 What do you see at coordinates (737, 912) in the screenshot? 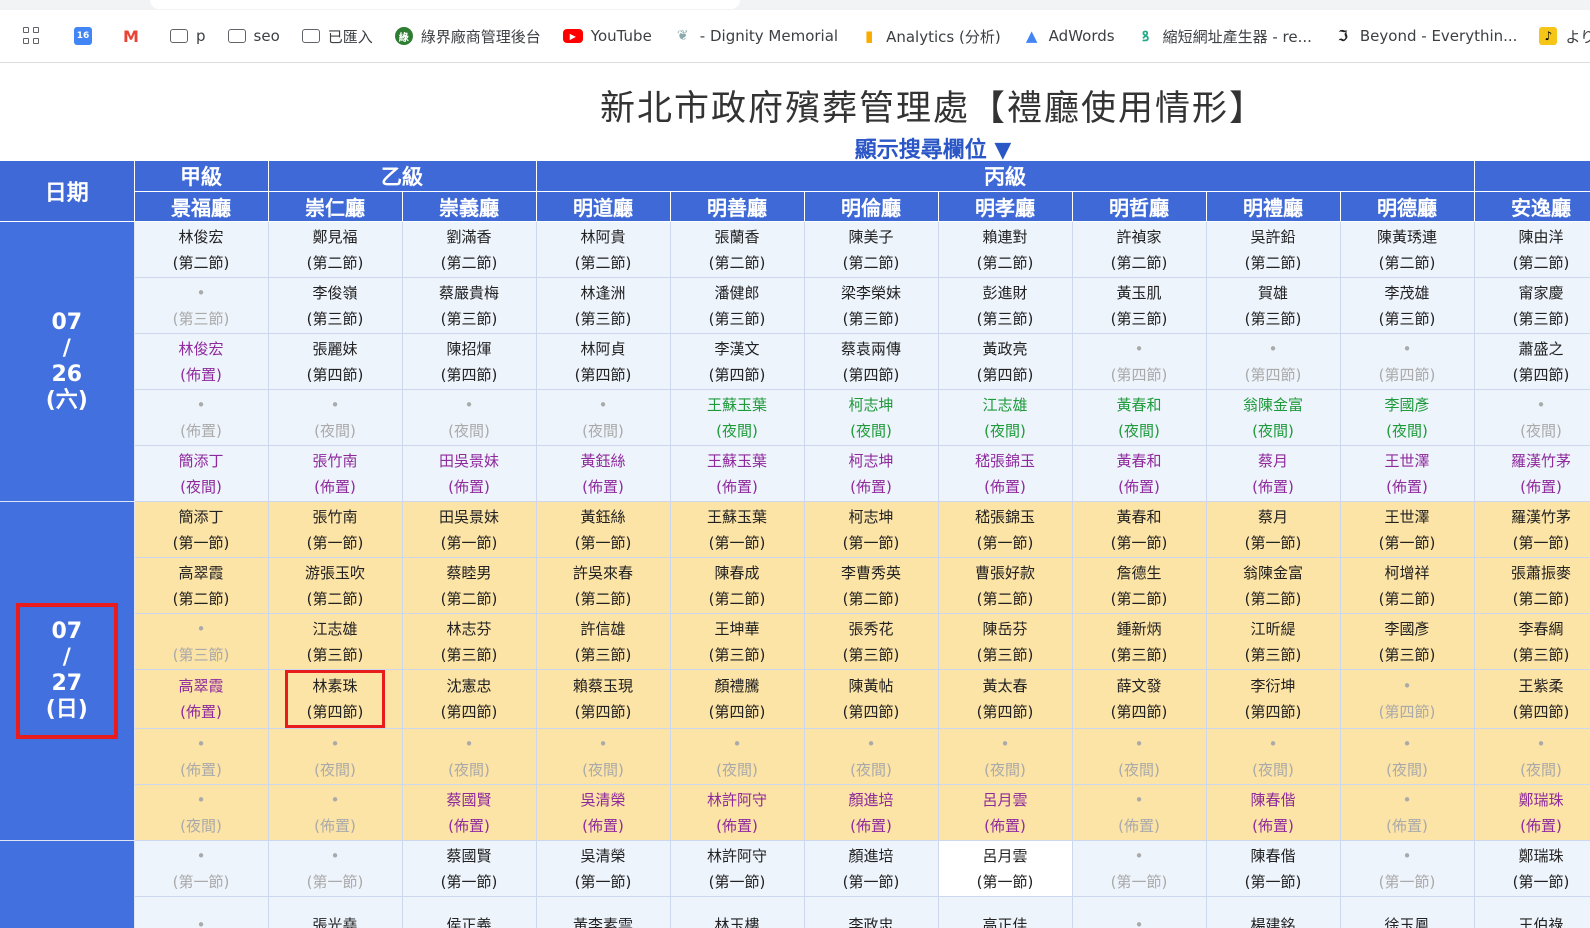
I see `booking-cell: 林玉樓` at bounding box center [737, 912].